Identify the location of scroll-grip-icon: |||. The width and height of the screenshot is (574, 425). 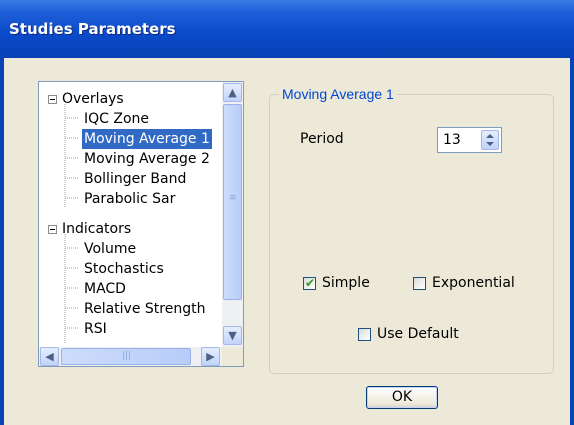
(127, 356).